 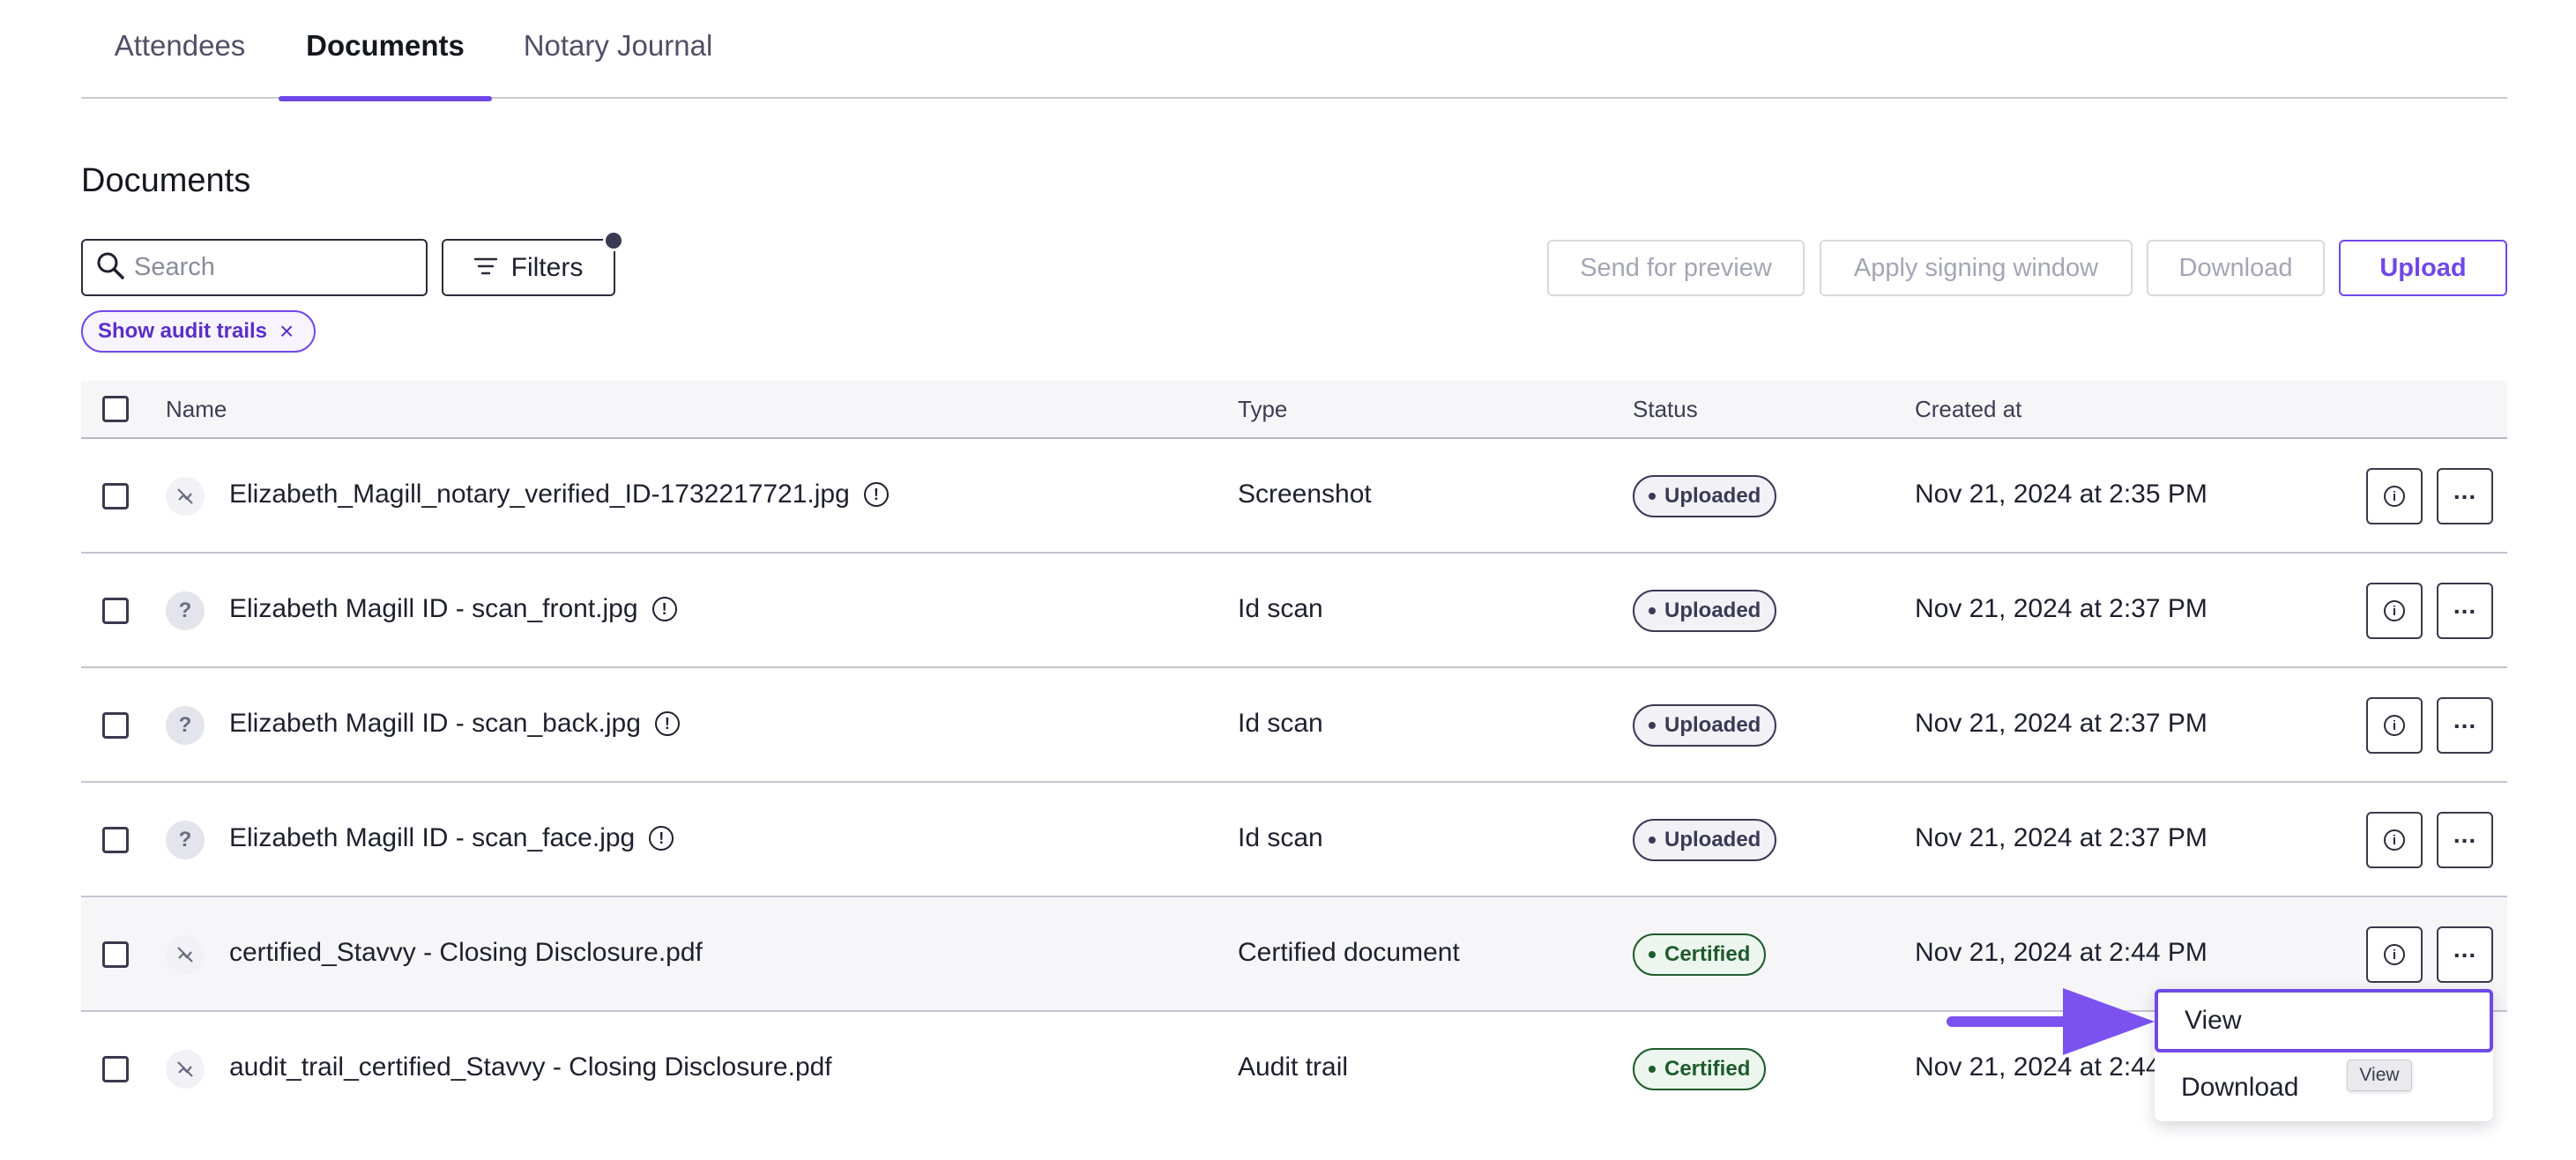 I want to click on tab-notary-journal: Notary Journal, so click(x=618, y=49).